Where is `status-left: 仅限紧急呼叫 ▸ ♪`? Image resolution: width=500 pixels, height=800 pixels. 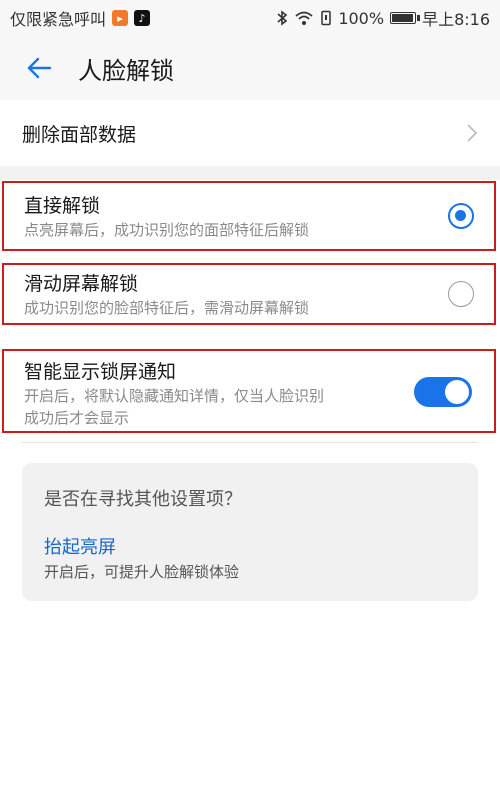 status-left: 仅限紧急呼叫 ▸ ♪ is located at coordinates (80, 18).